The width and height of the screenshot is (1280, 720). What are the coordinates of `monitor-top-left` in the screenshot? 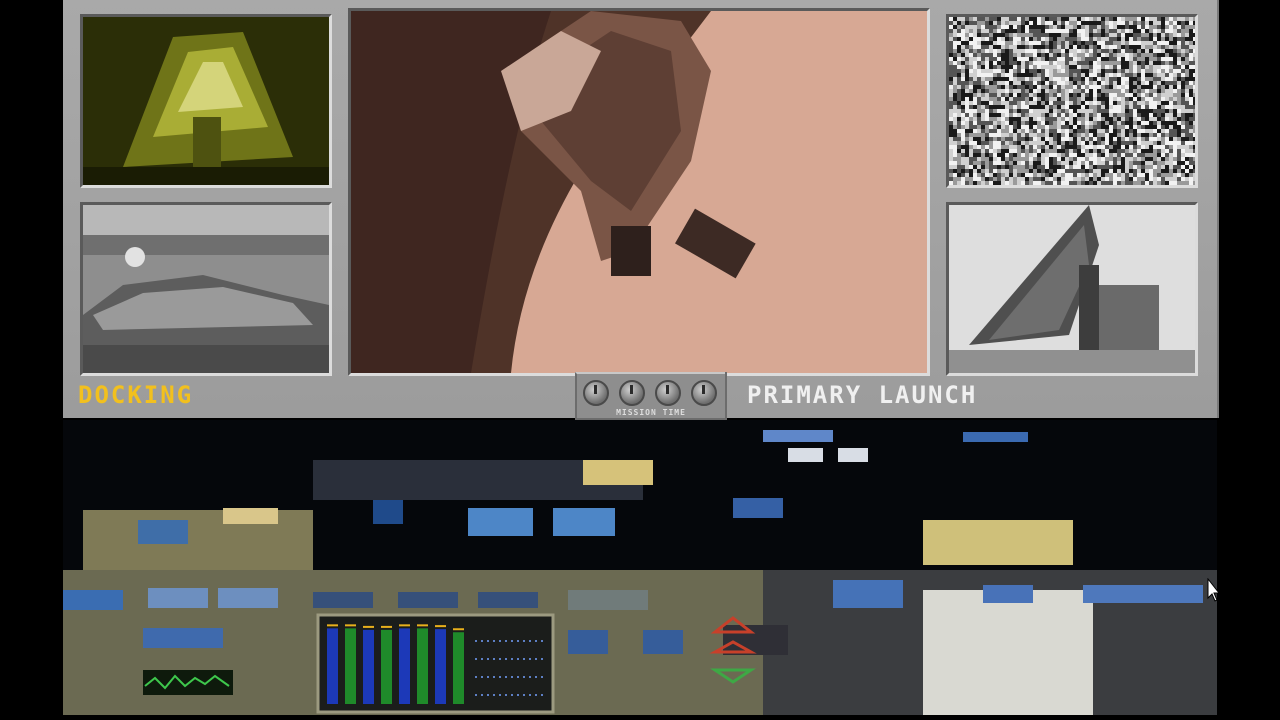 It's located at (206, 101).